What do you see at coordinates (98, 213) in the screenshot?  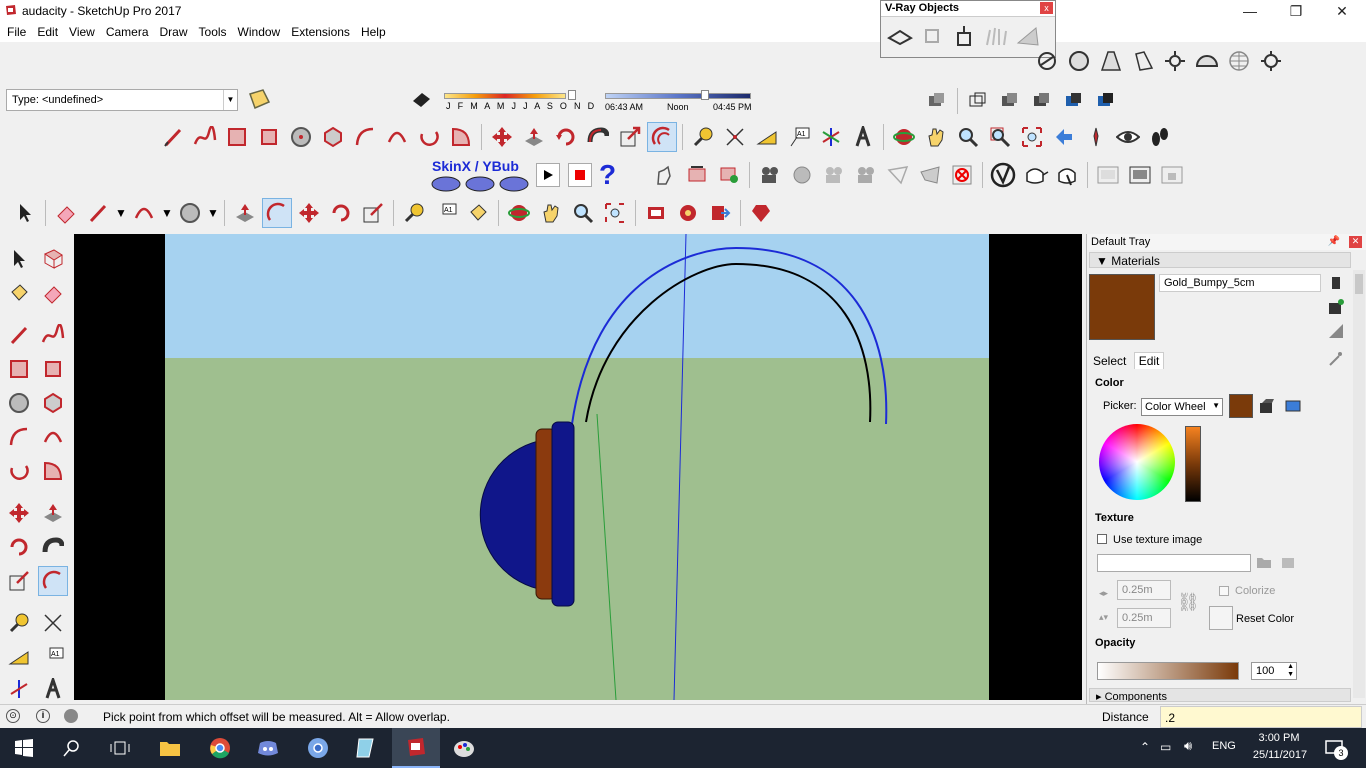 I see `pencil-tool-icon` at bounding box center [98, 213].